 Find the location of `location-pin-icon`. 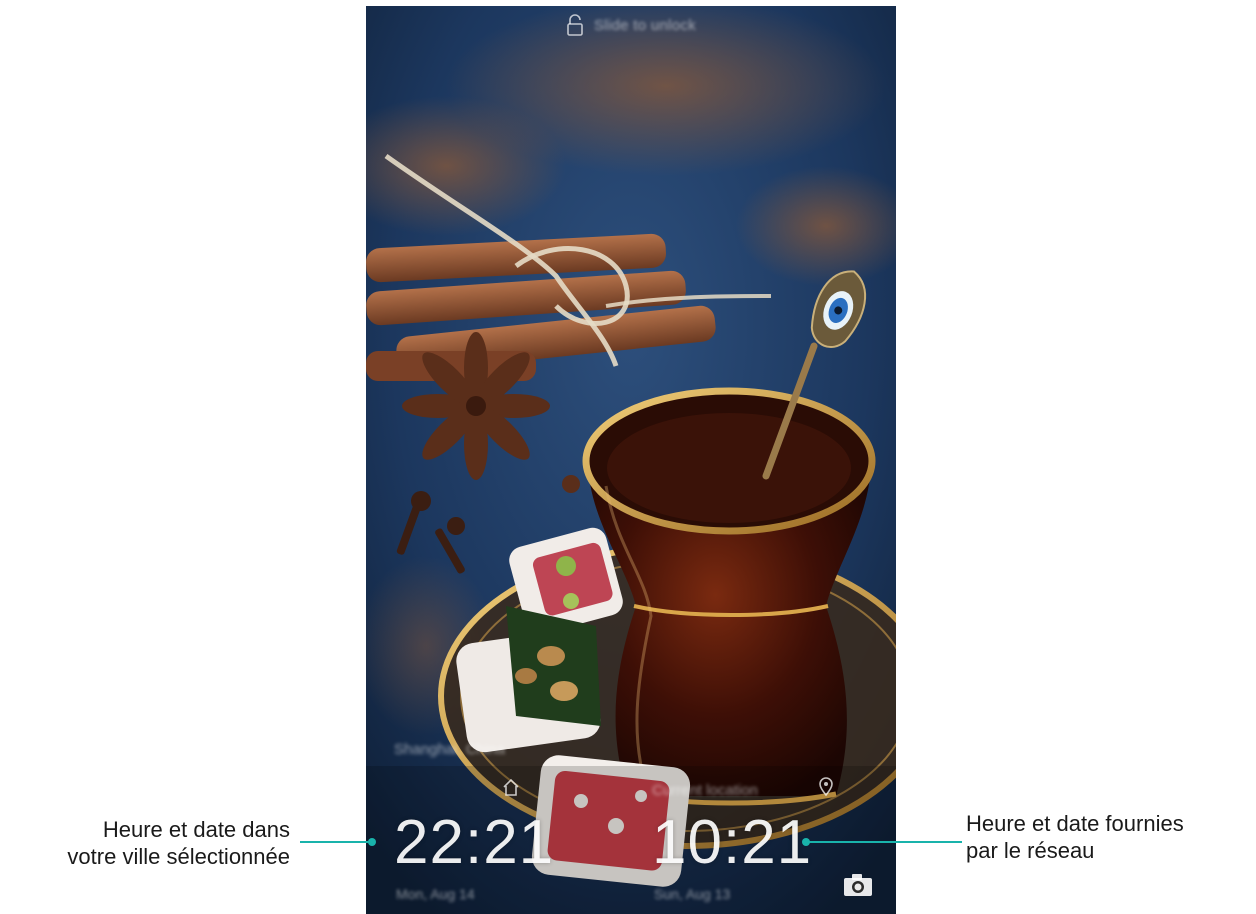

location-pin-icon is located at coordinates (826, 787).